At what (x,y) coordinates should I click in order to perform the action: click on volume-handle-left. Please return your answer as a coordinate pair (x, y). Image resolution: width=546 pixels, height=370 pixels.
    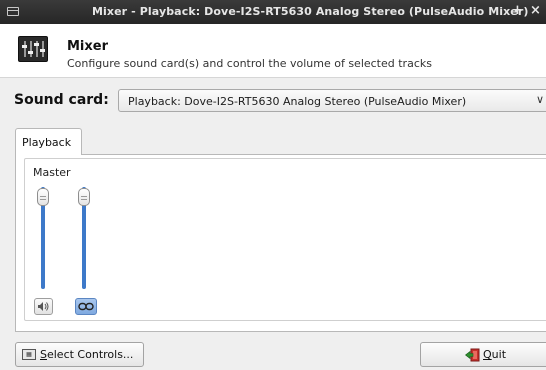
    Looking at the image, I should click on (43, 197).